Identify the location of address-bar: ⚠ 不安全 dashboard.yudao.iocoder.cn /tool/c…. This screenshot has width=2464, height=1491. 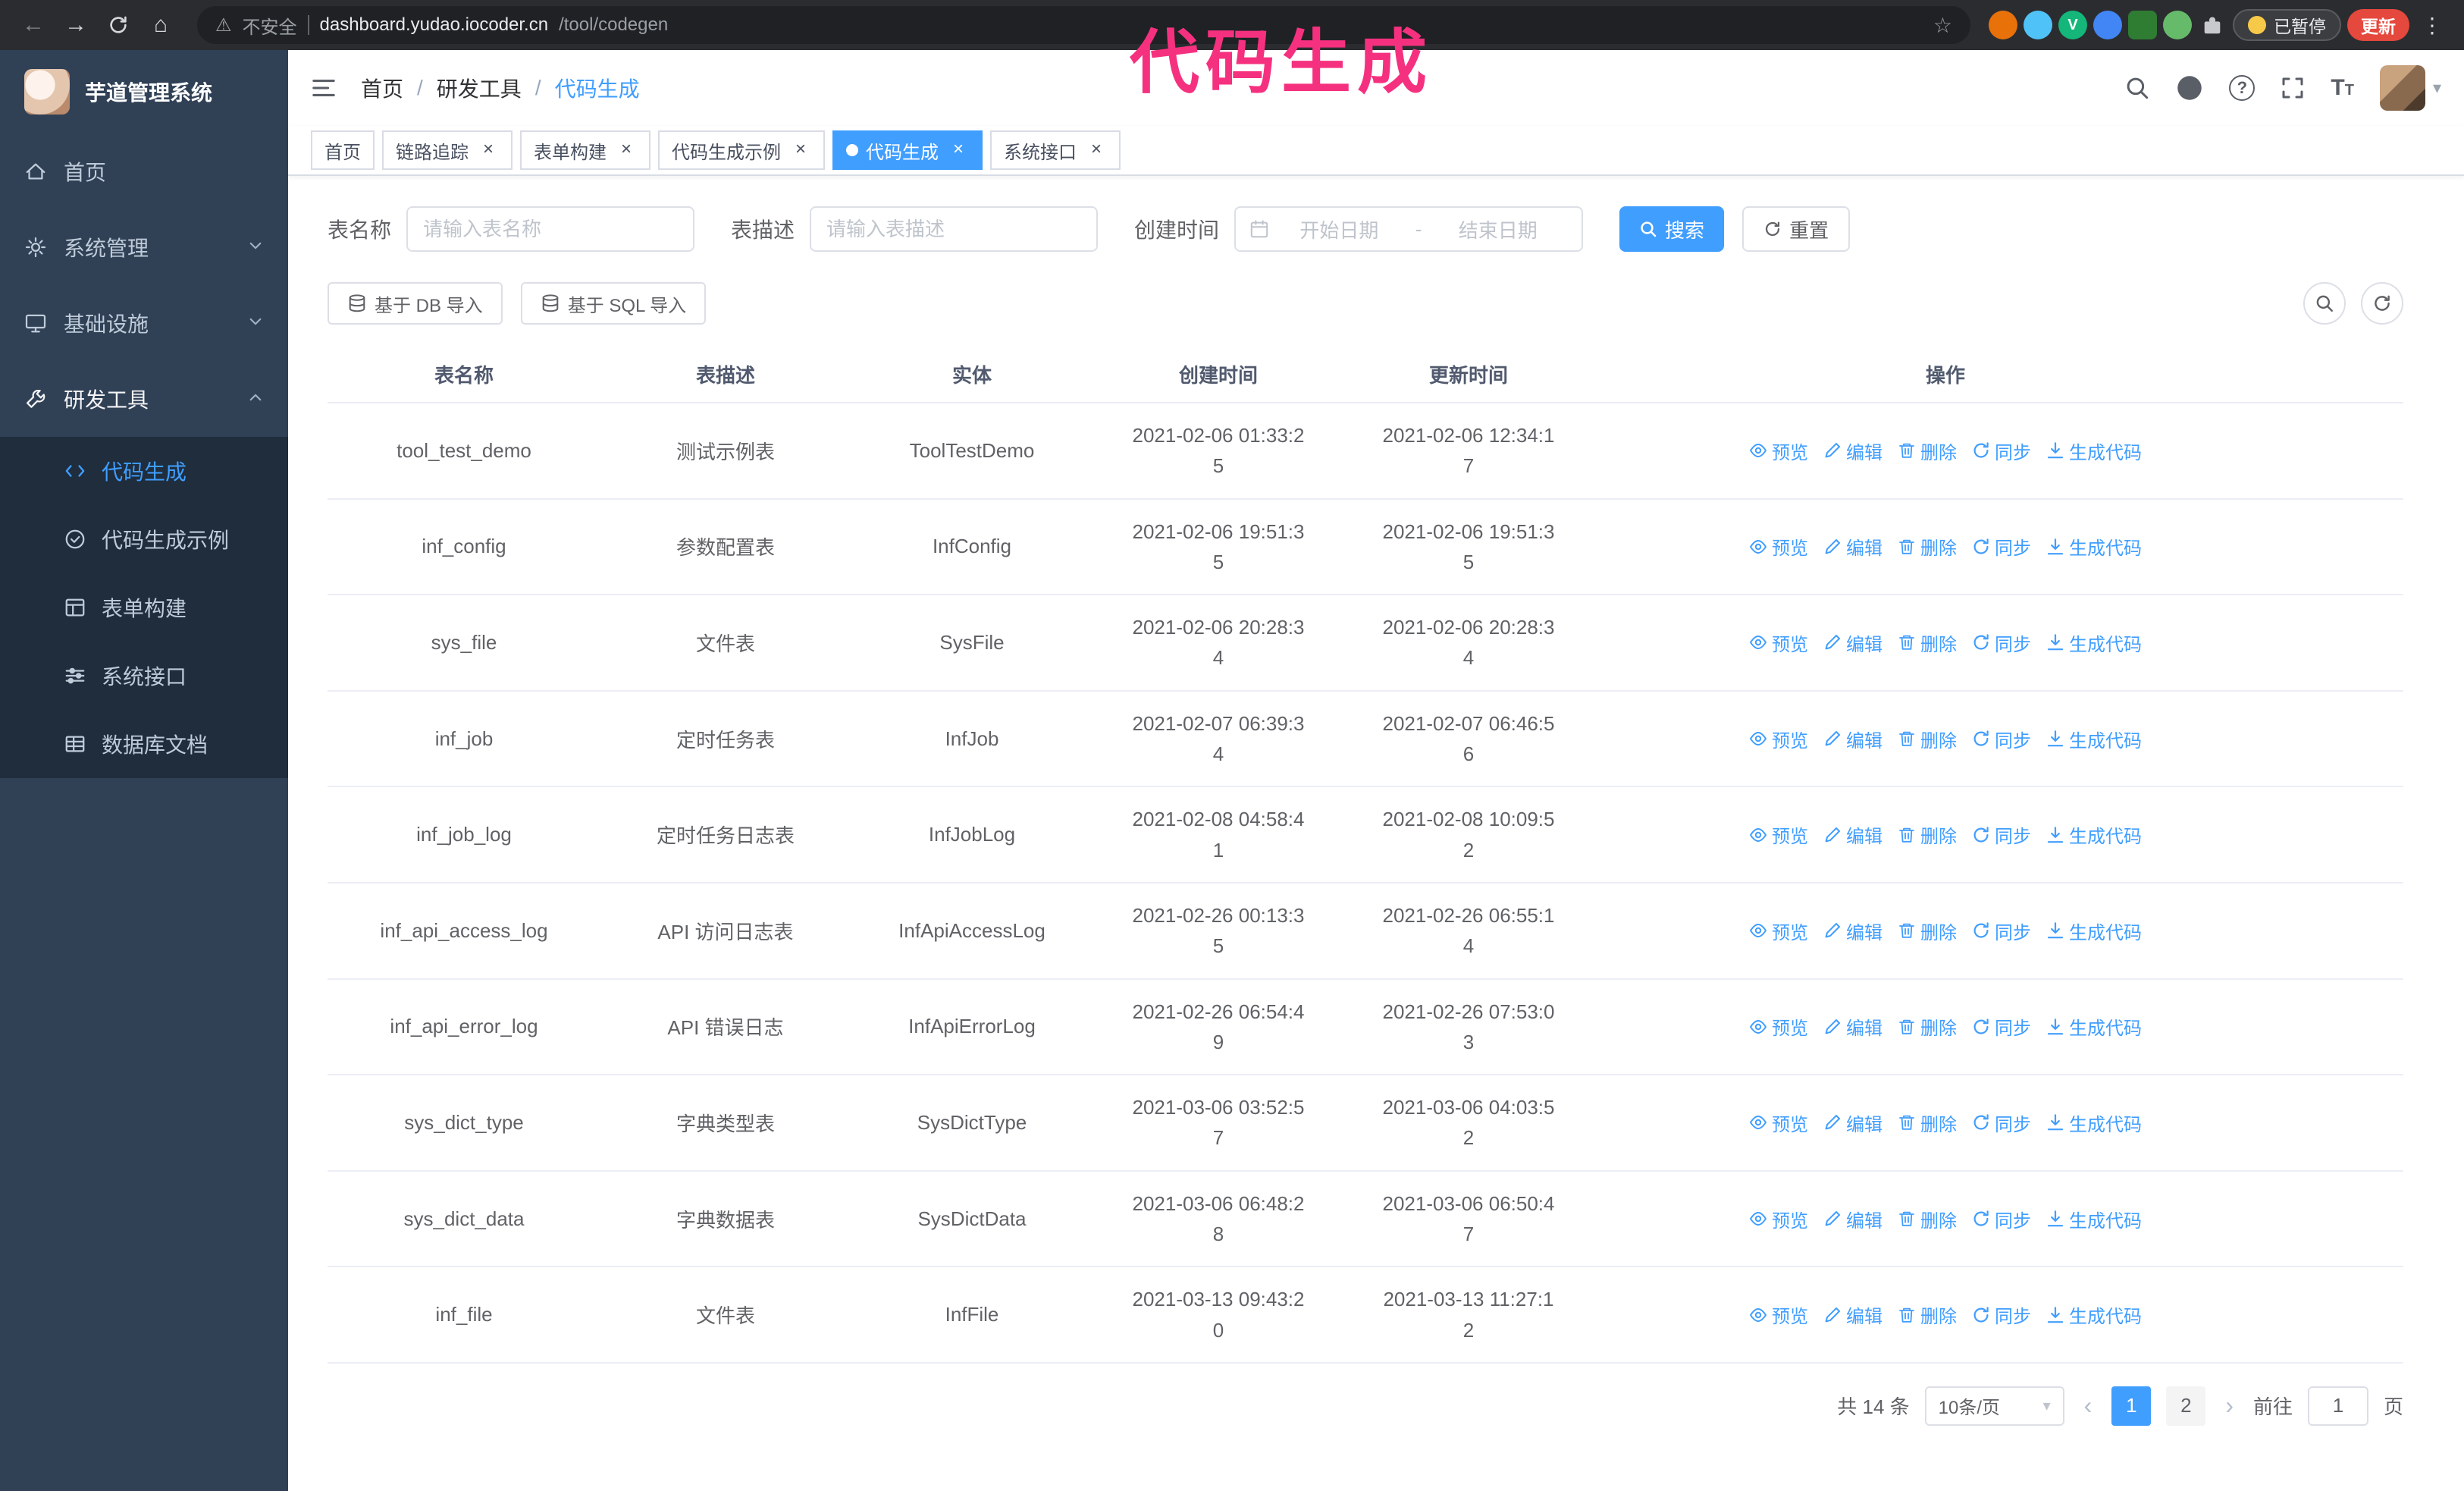
(1084, 25).